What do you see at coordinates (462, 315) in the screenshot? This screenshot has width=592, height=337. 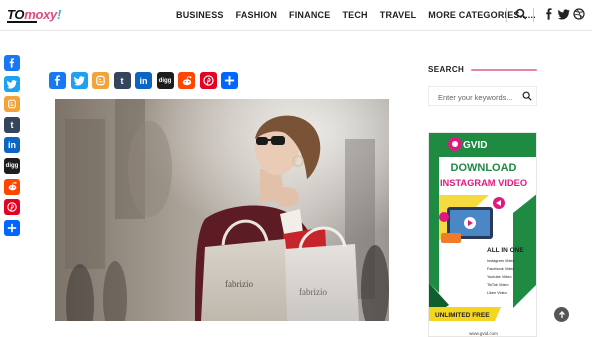 I see `ad-cta: UNLIMITED FREE` at bounding box center [462, 315].